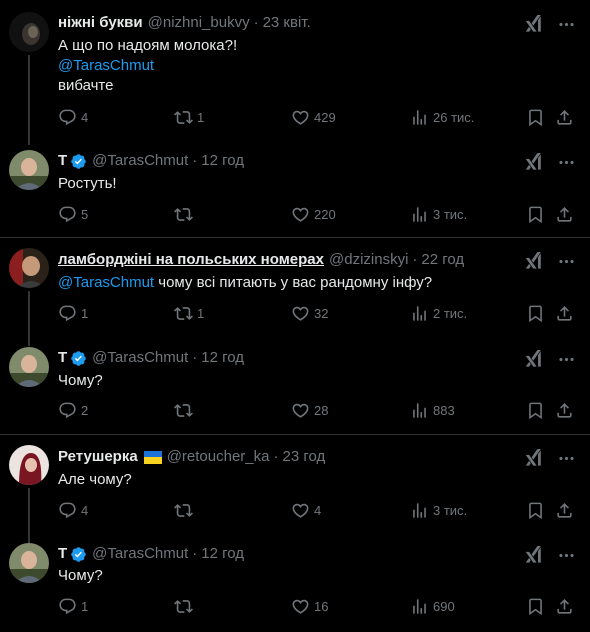  What do you see at coordinates (442, 260) in the screenshot?
I see `timestamp: 22 год` at bounding box center [442, 260].